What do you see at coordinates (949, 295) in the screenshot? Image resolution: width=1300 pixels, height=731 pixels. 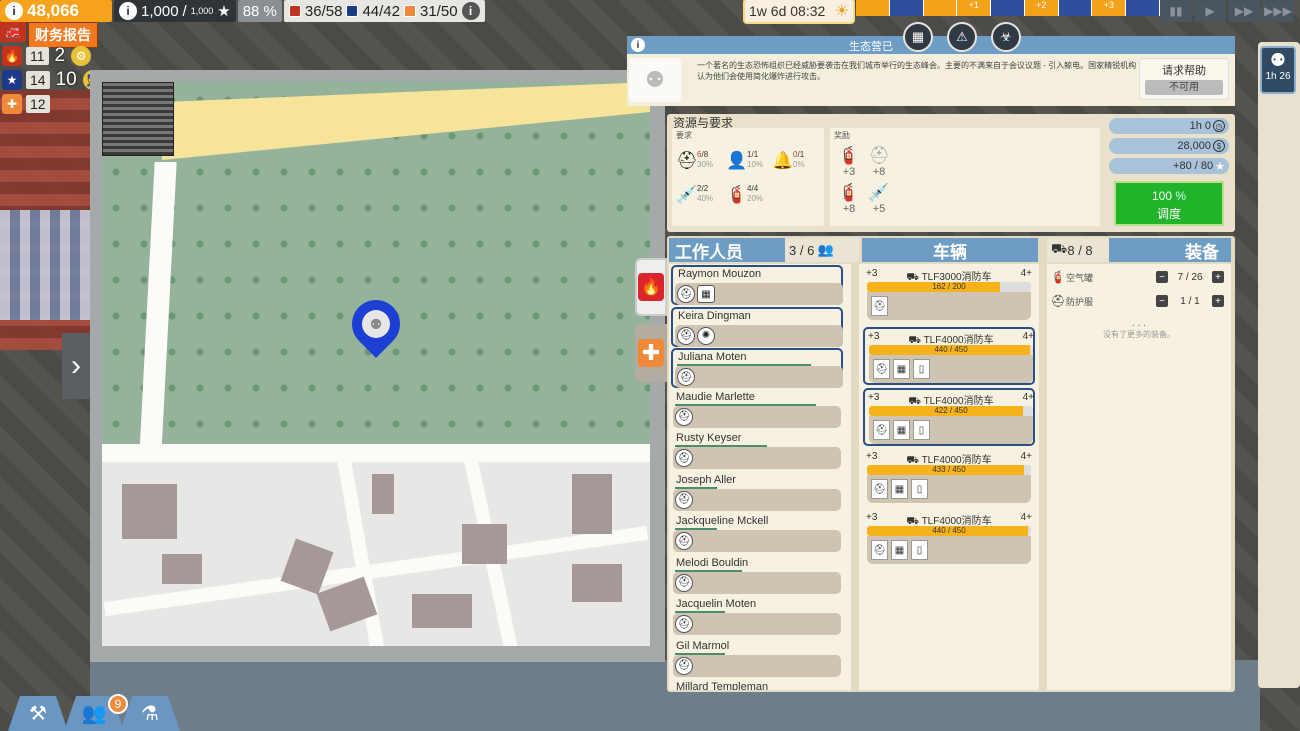 I see `vehicle-card: +3 ⛟ TLF3000消防车 4+ 162 / 200 ⛑` at bounding box center [949, 295].